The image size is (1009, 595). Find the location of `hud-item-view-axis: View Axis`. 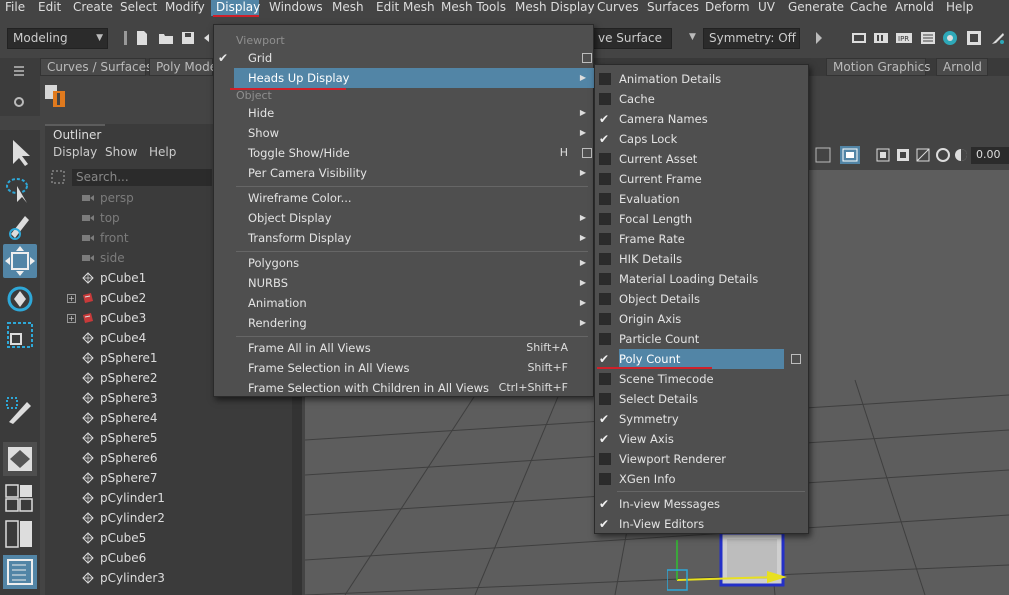

hud-item-view-axis: View Axis is located at coordinates (701, 439).